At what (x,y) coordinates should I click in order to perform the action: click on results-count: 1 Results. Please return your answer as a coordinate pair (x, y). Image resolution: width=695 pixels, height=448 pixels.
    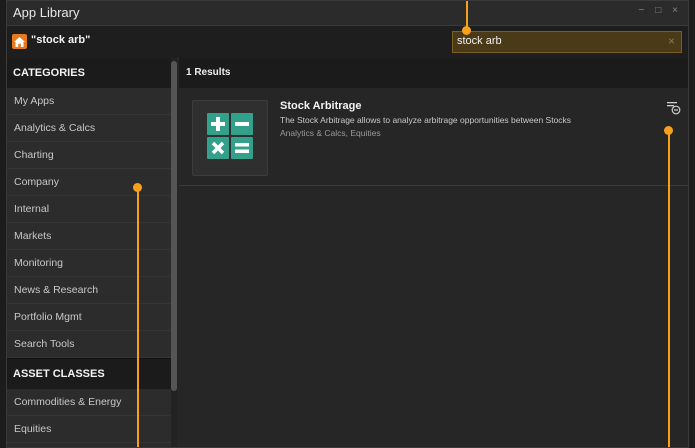
    Looking at the image, I should click on (433, 73).